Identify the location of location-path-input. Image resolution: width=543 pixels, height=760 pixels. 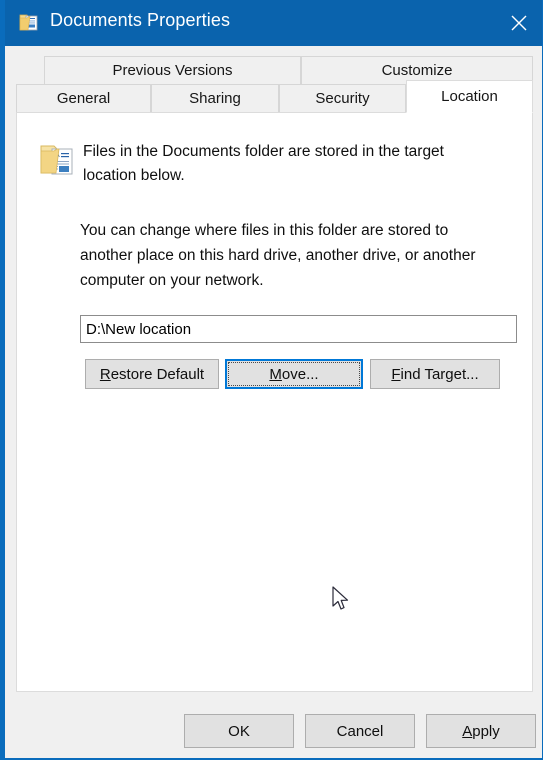
(298, 329).